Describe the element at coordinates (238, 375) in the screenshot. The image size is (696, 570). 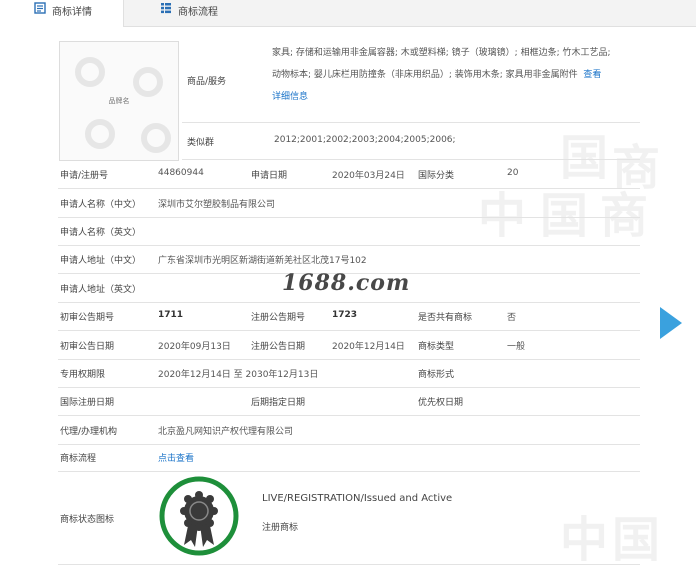
I see `excl-period-value: 2020年12月14日 至 2030年12月13日` at that location.